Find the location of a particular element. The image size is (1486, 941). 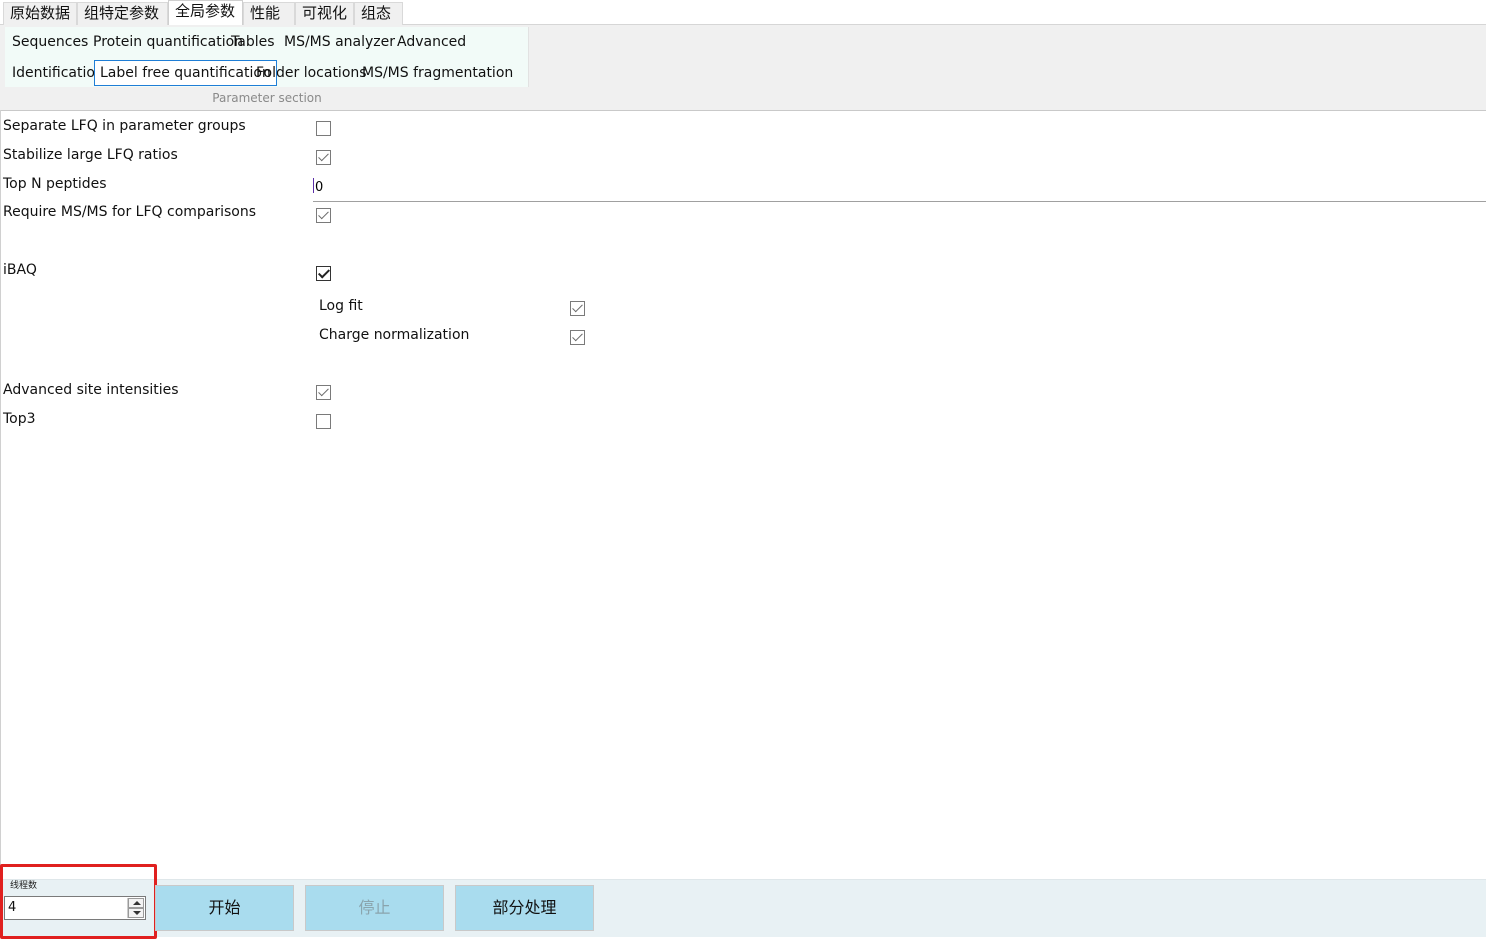

param-tab-msms-analyzer: MS/MS analyzer is located at coordinates (339, 42).